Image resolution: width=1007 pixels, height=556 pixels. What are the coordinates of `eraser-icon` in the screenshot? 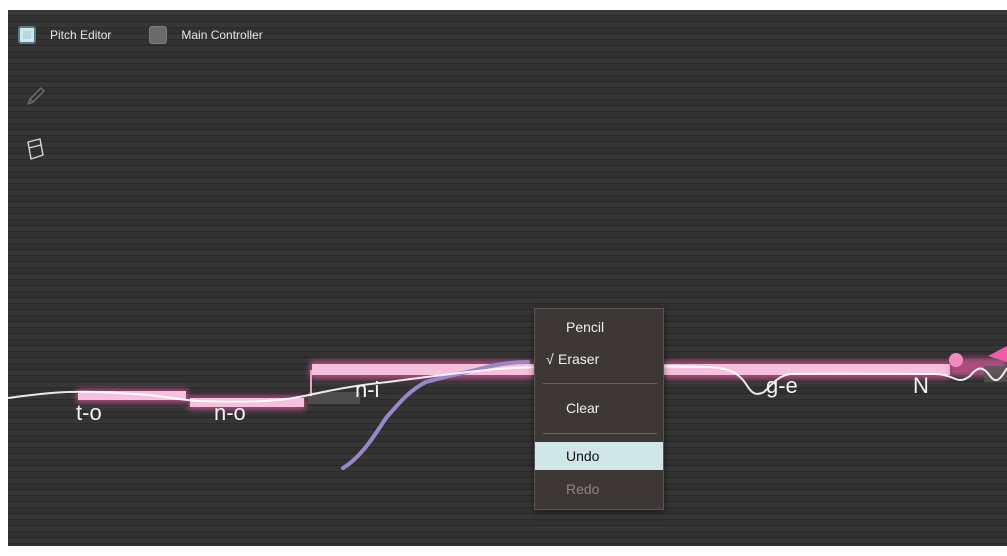 It's located at (35, 149).